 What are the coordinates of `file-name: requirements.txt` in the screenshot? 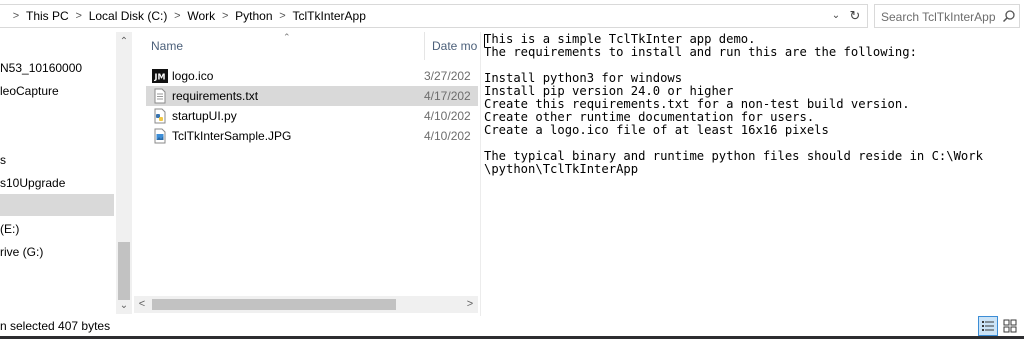 It's located at (215, 96).